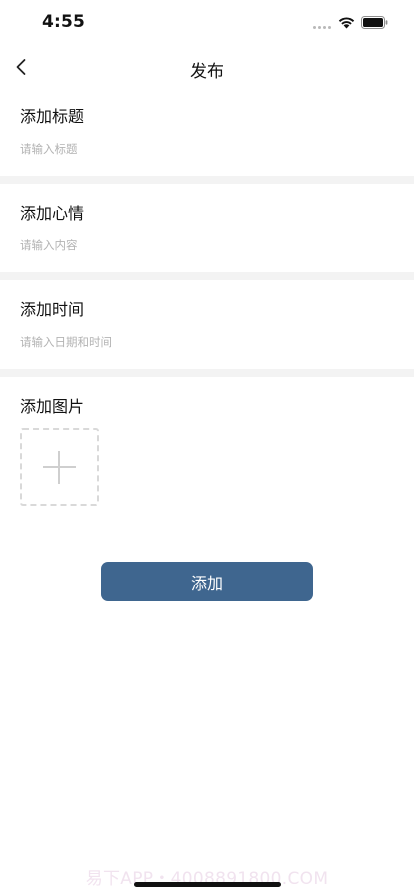 This screenshot has height=896, width=414. What do you see at coordinates (207, 884) in the screenshot?
I see `home-indicator` at bounding box center [207, 884].